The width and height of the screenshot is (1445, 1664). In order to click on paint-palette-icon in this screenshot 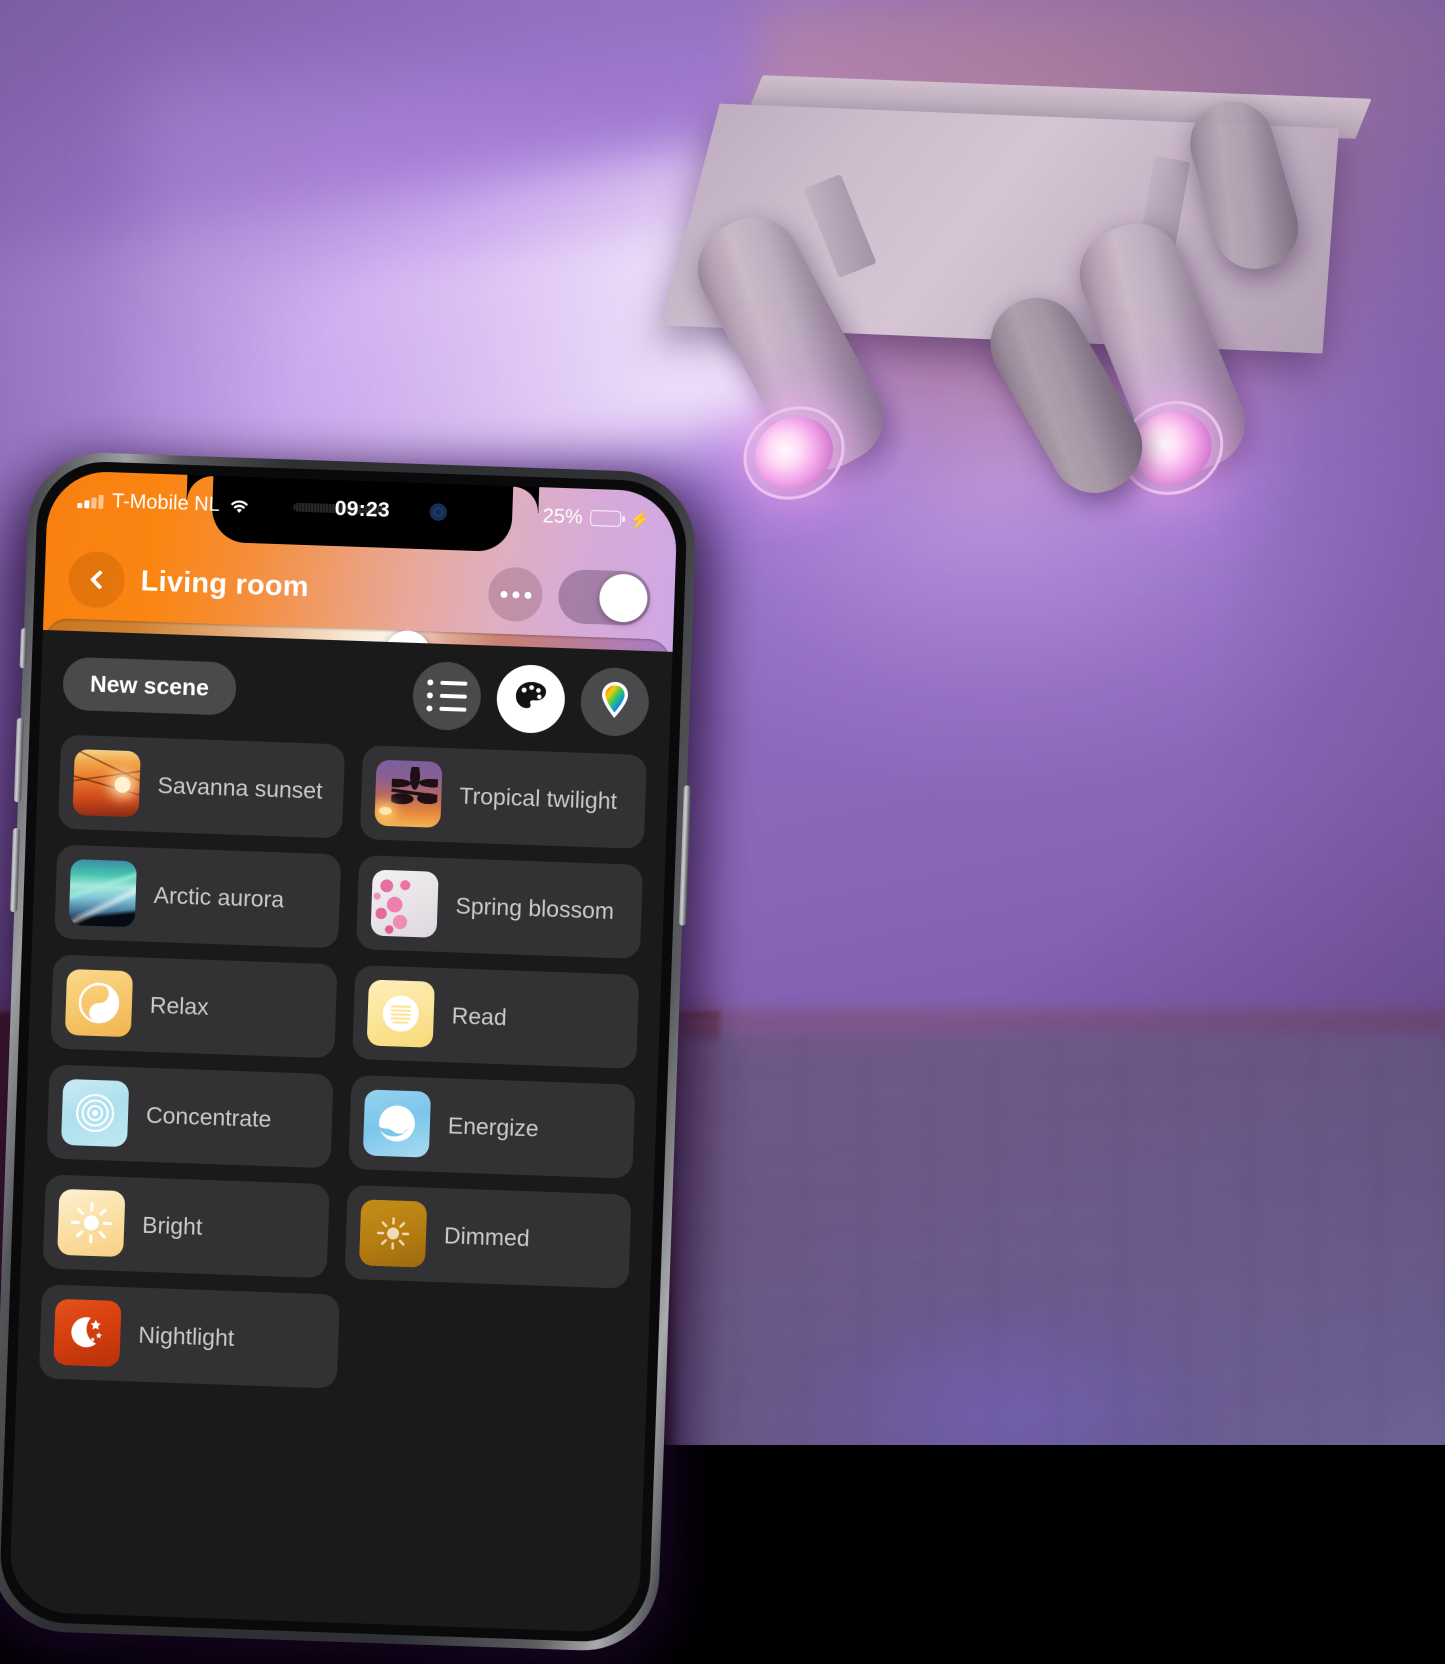, I will do `click(531, 699)`.